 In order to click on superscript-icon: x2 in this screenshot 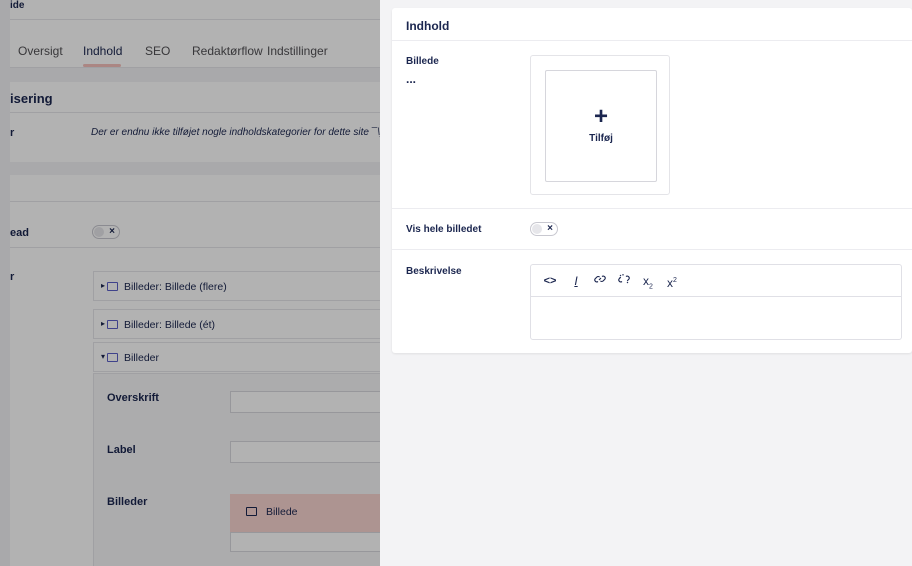, I will do `click(672, 282)`.